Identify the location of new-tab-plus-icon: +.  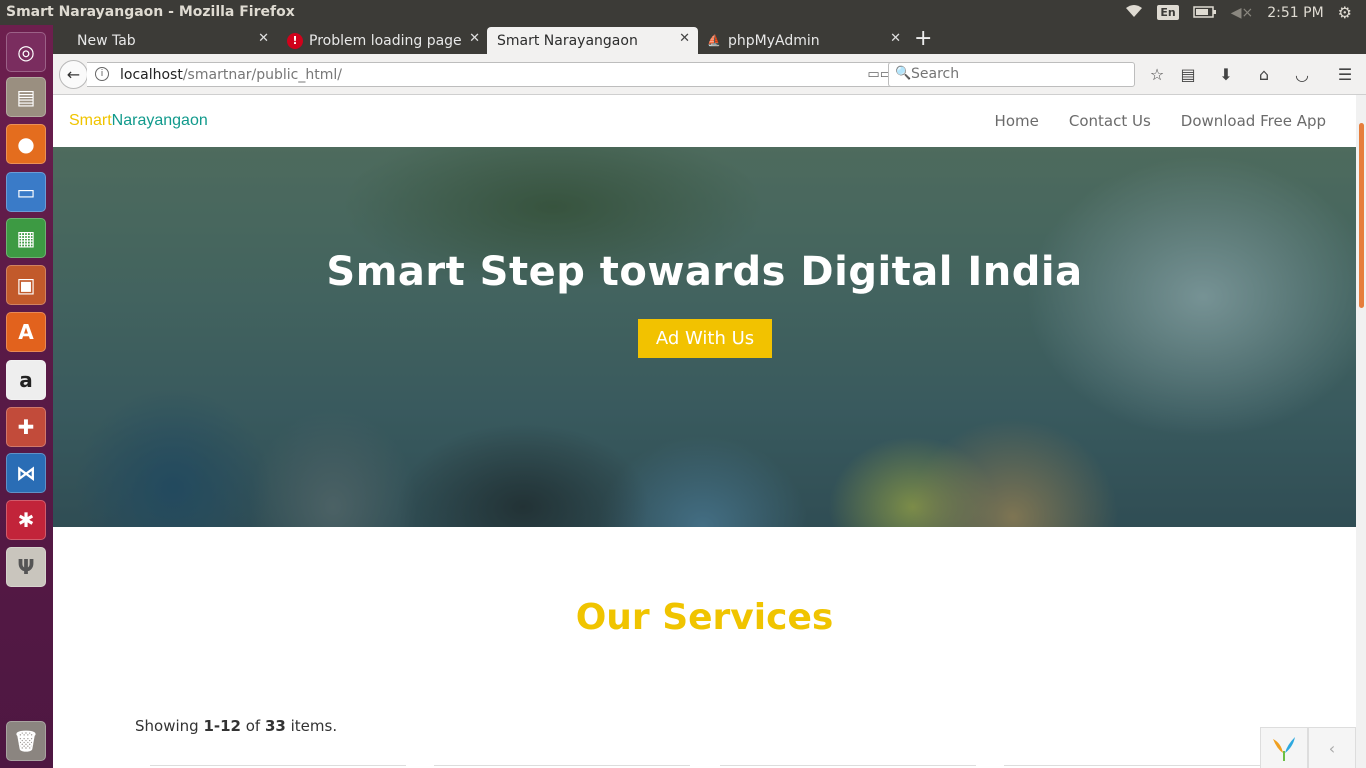
(923, 39).